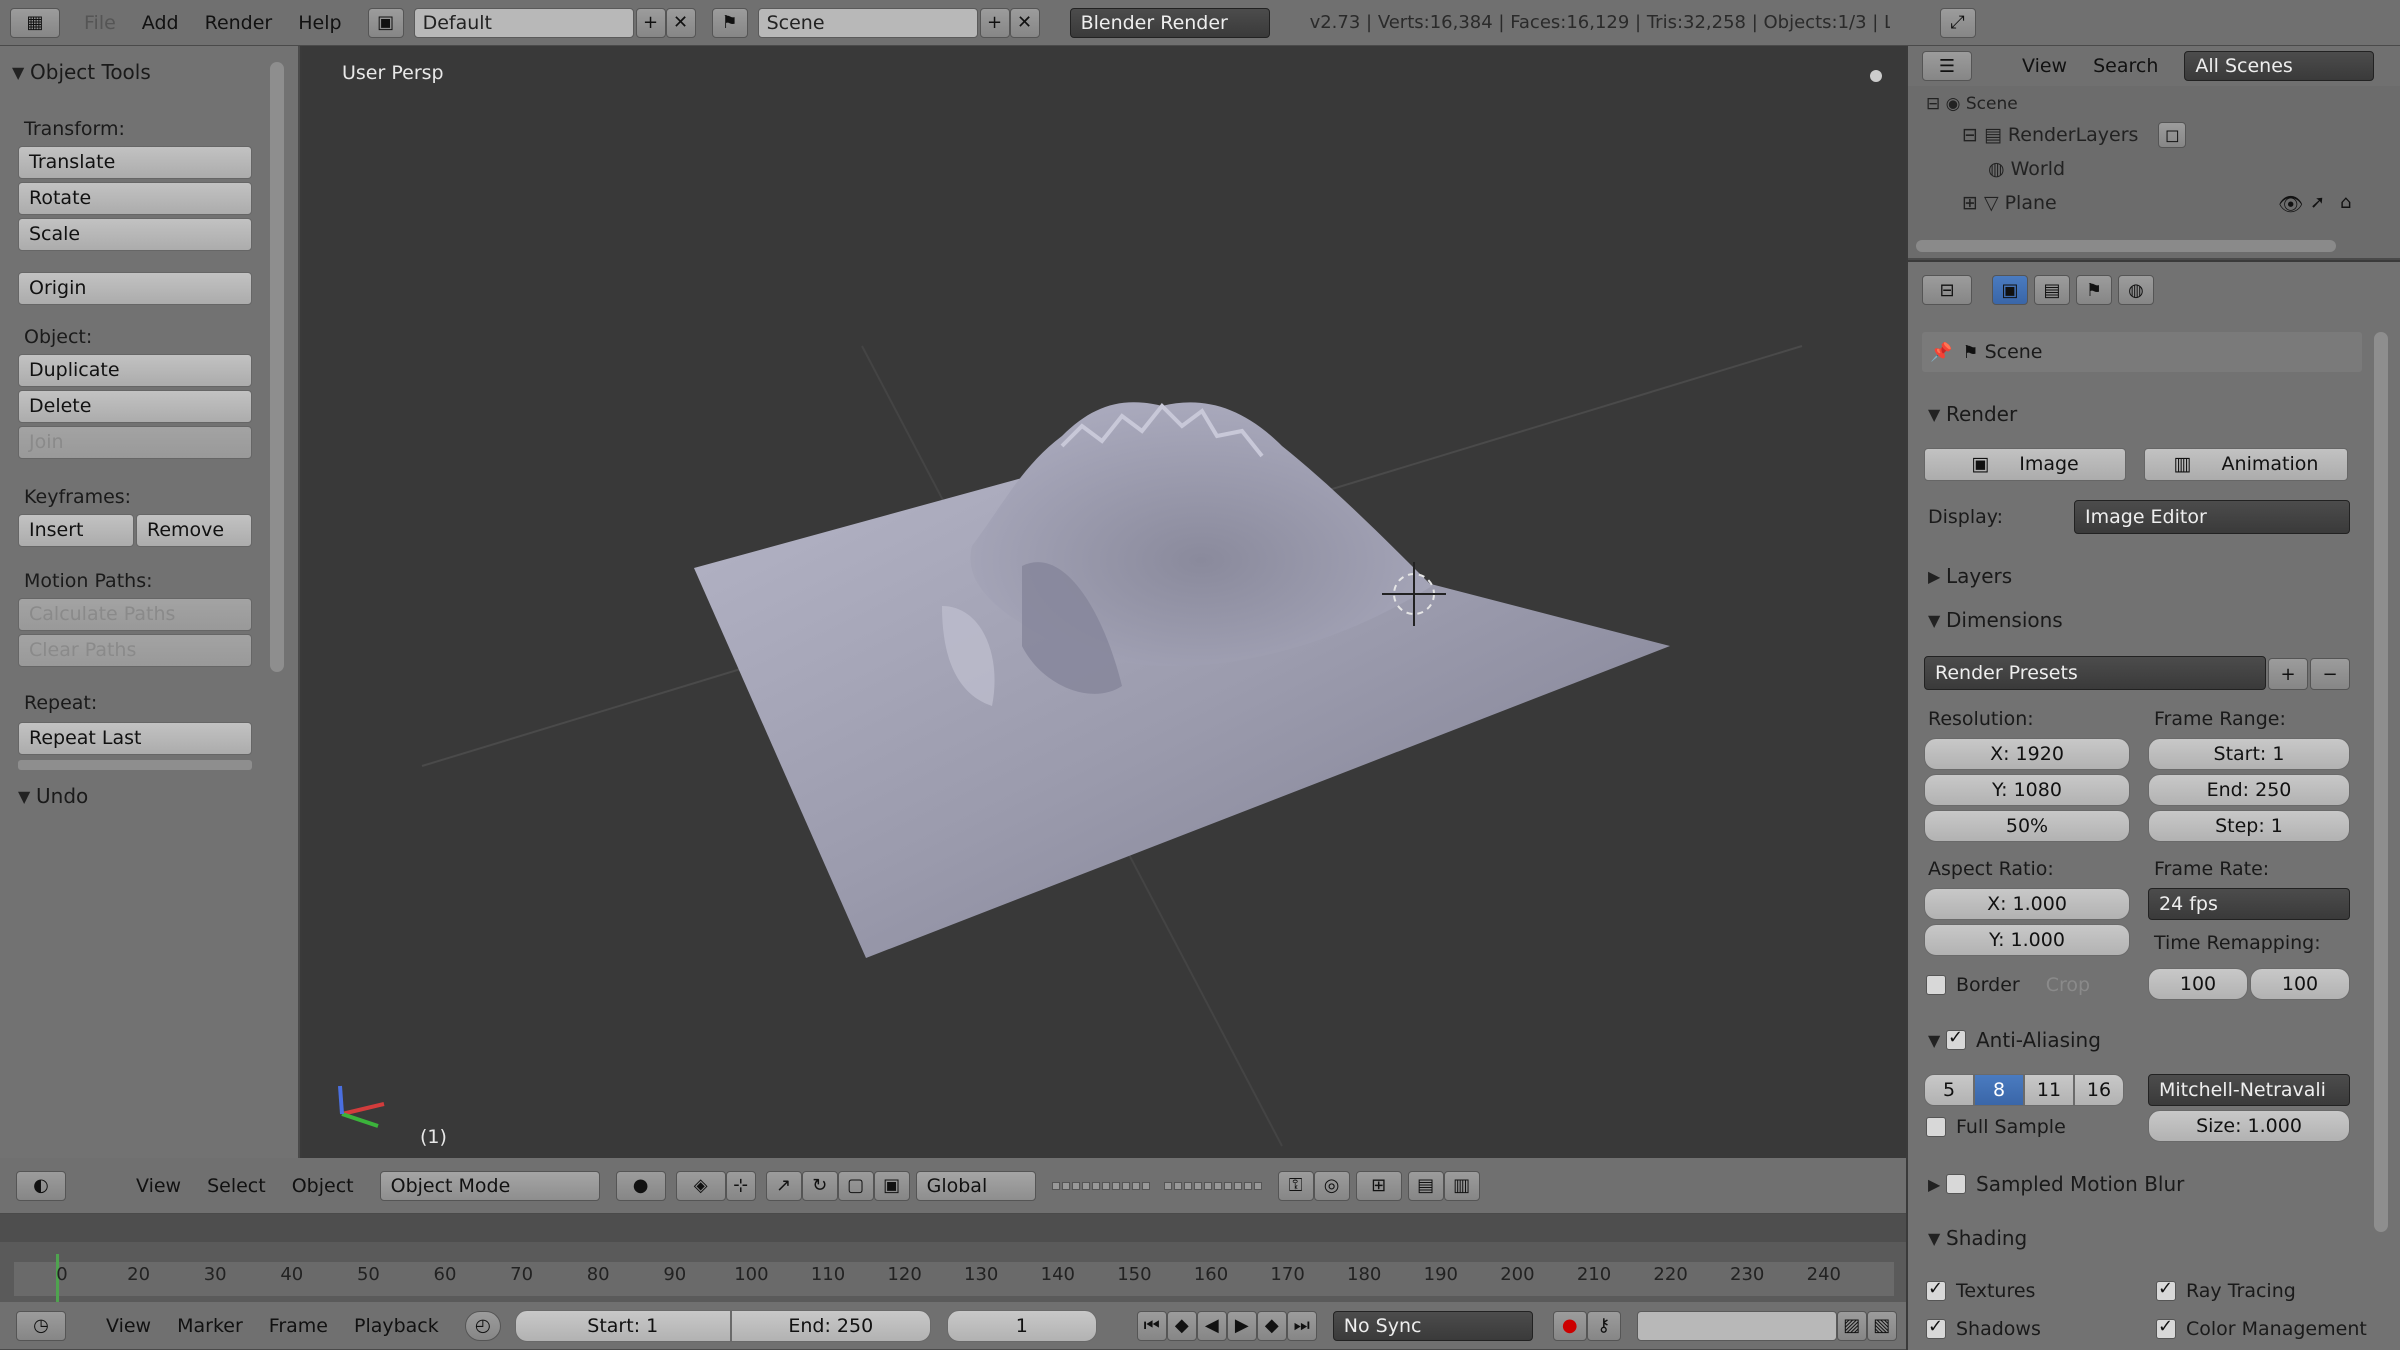  Describe the element at coordinates (2249, 754) in the screenshot. I see `frame-start-field: Start: 1` at that location.